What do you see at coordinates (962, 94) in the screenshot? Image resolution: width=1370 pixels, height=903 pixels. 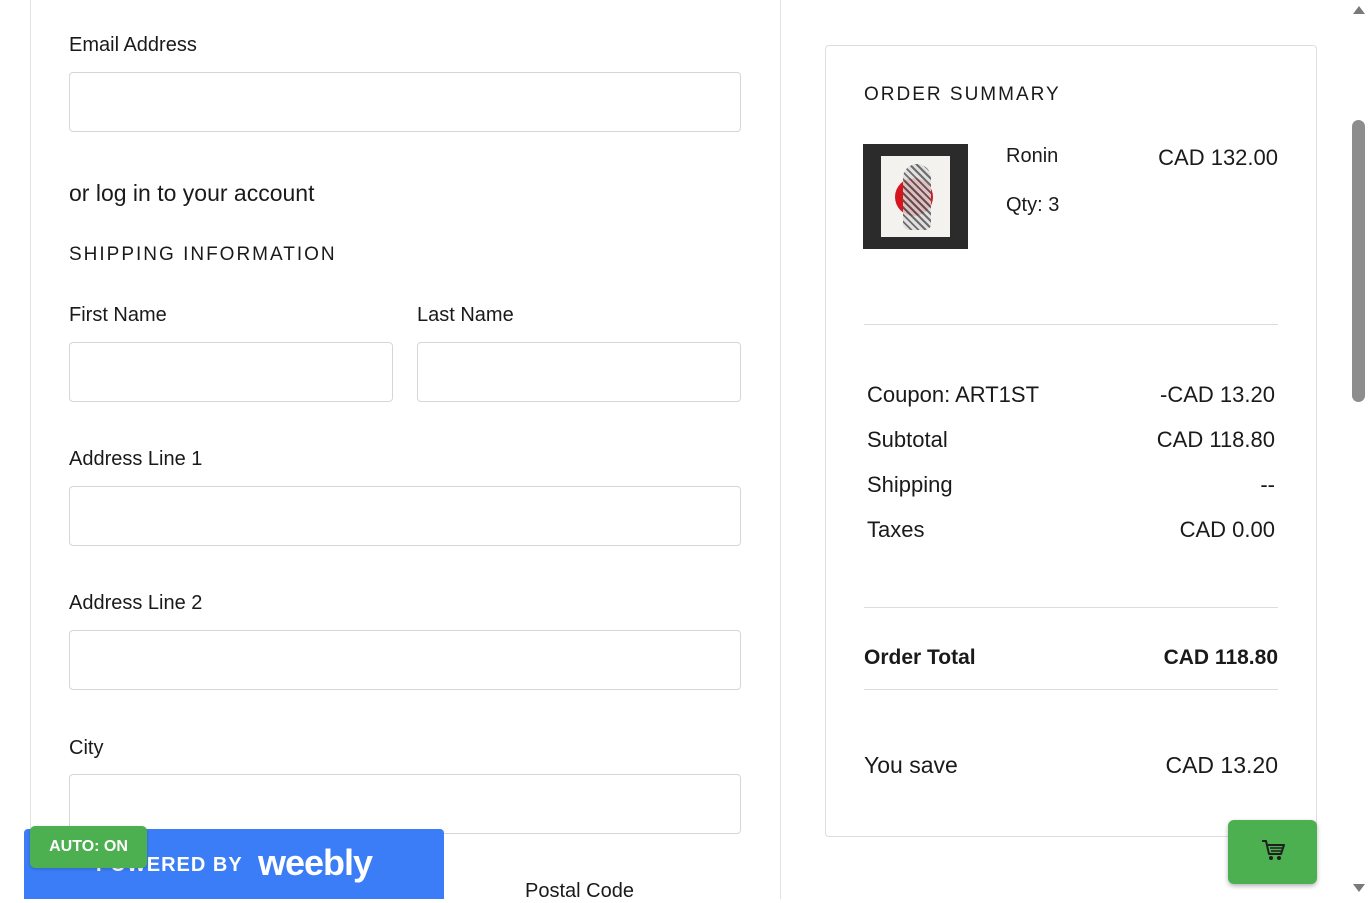 I see `order-summary-title: ORDER SUMMARY` at bounding box center [962, 94].